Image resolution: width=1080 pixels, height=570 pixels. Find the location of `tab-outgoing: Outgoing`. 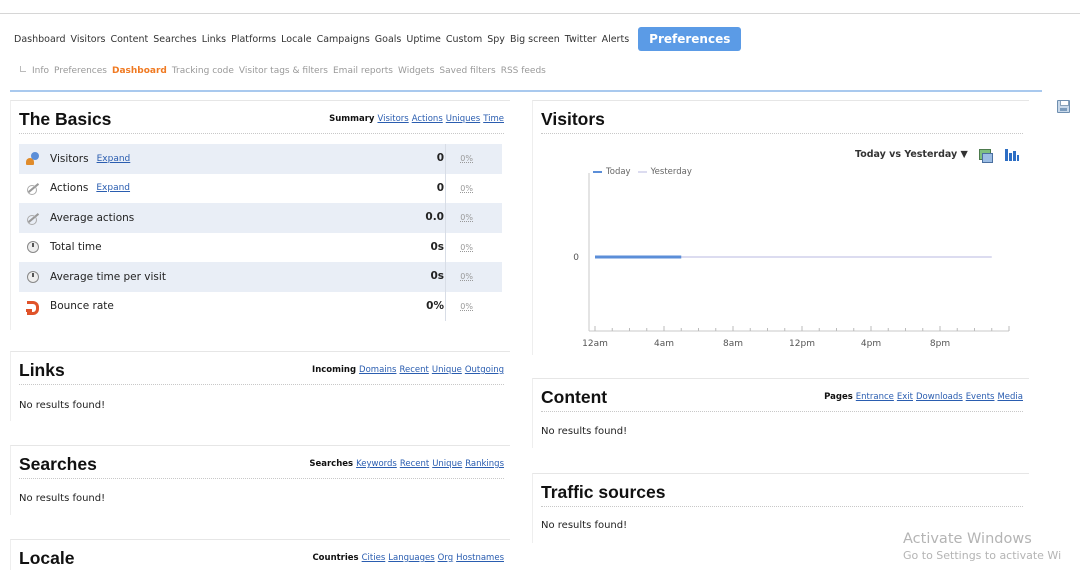

tab-outgoing: Outgoing is located at coordinates (484, 370).